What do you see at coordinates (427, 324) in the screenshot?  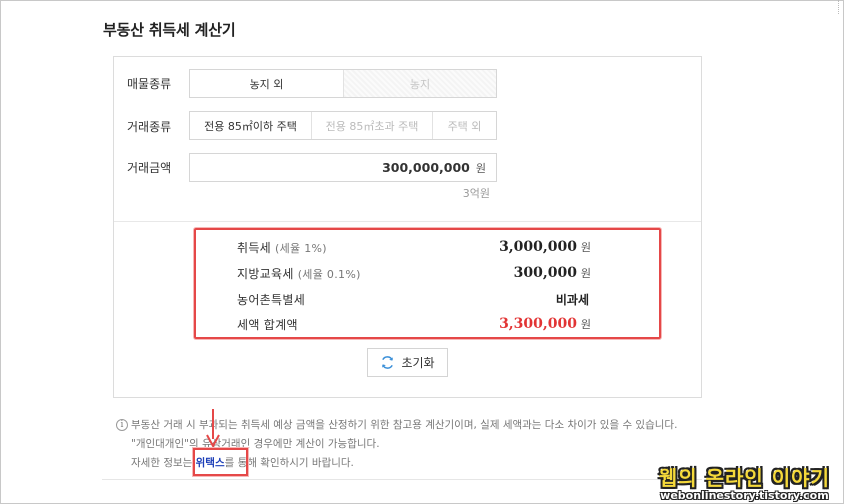 I see `result-row-total: 세액 합계액 3,300,000 원` at bounding box center [427, 324].